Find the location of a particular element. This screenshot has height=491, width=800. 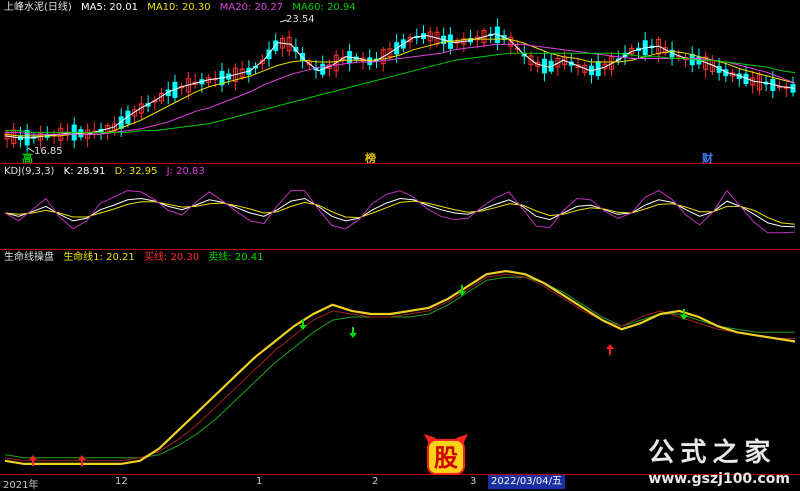

xaxis-label-2021: 2021年 is located at coordinates (21, 485).